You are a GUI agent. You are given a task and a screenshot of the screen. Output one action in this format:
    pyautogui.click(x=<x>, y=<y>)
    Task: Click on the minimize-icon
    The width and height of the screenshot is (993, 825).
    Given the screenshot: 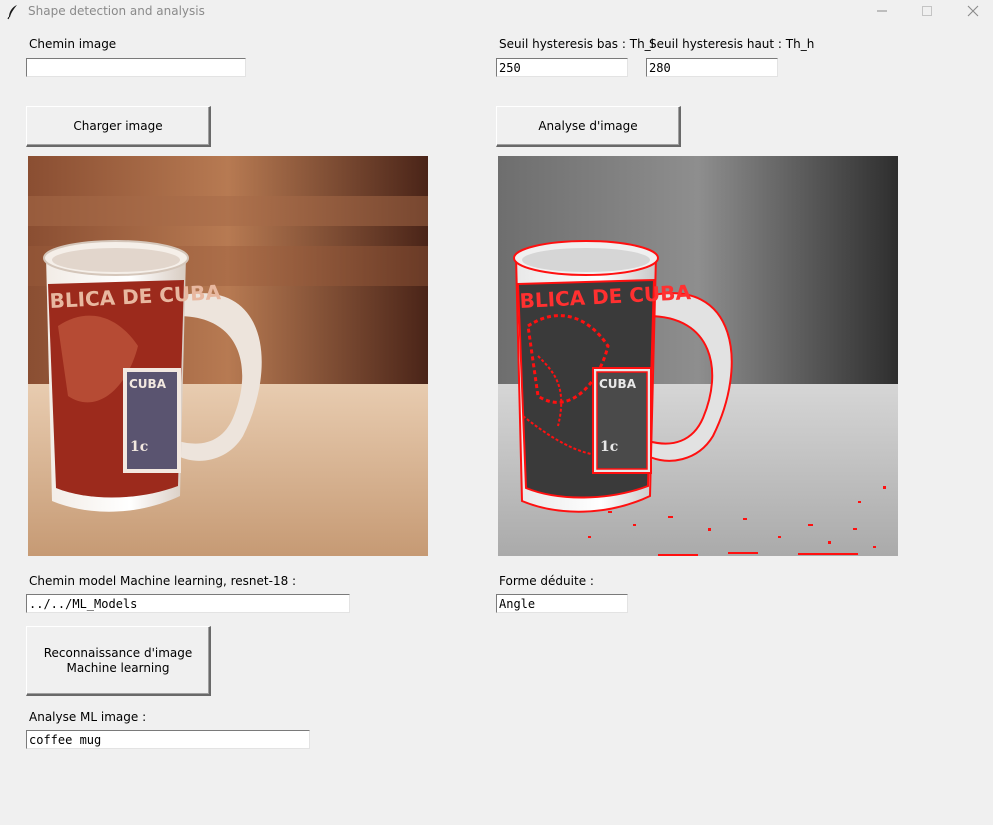 What is the action you would take?
    pyautogui.click(x=882, y=11)
    